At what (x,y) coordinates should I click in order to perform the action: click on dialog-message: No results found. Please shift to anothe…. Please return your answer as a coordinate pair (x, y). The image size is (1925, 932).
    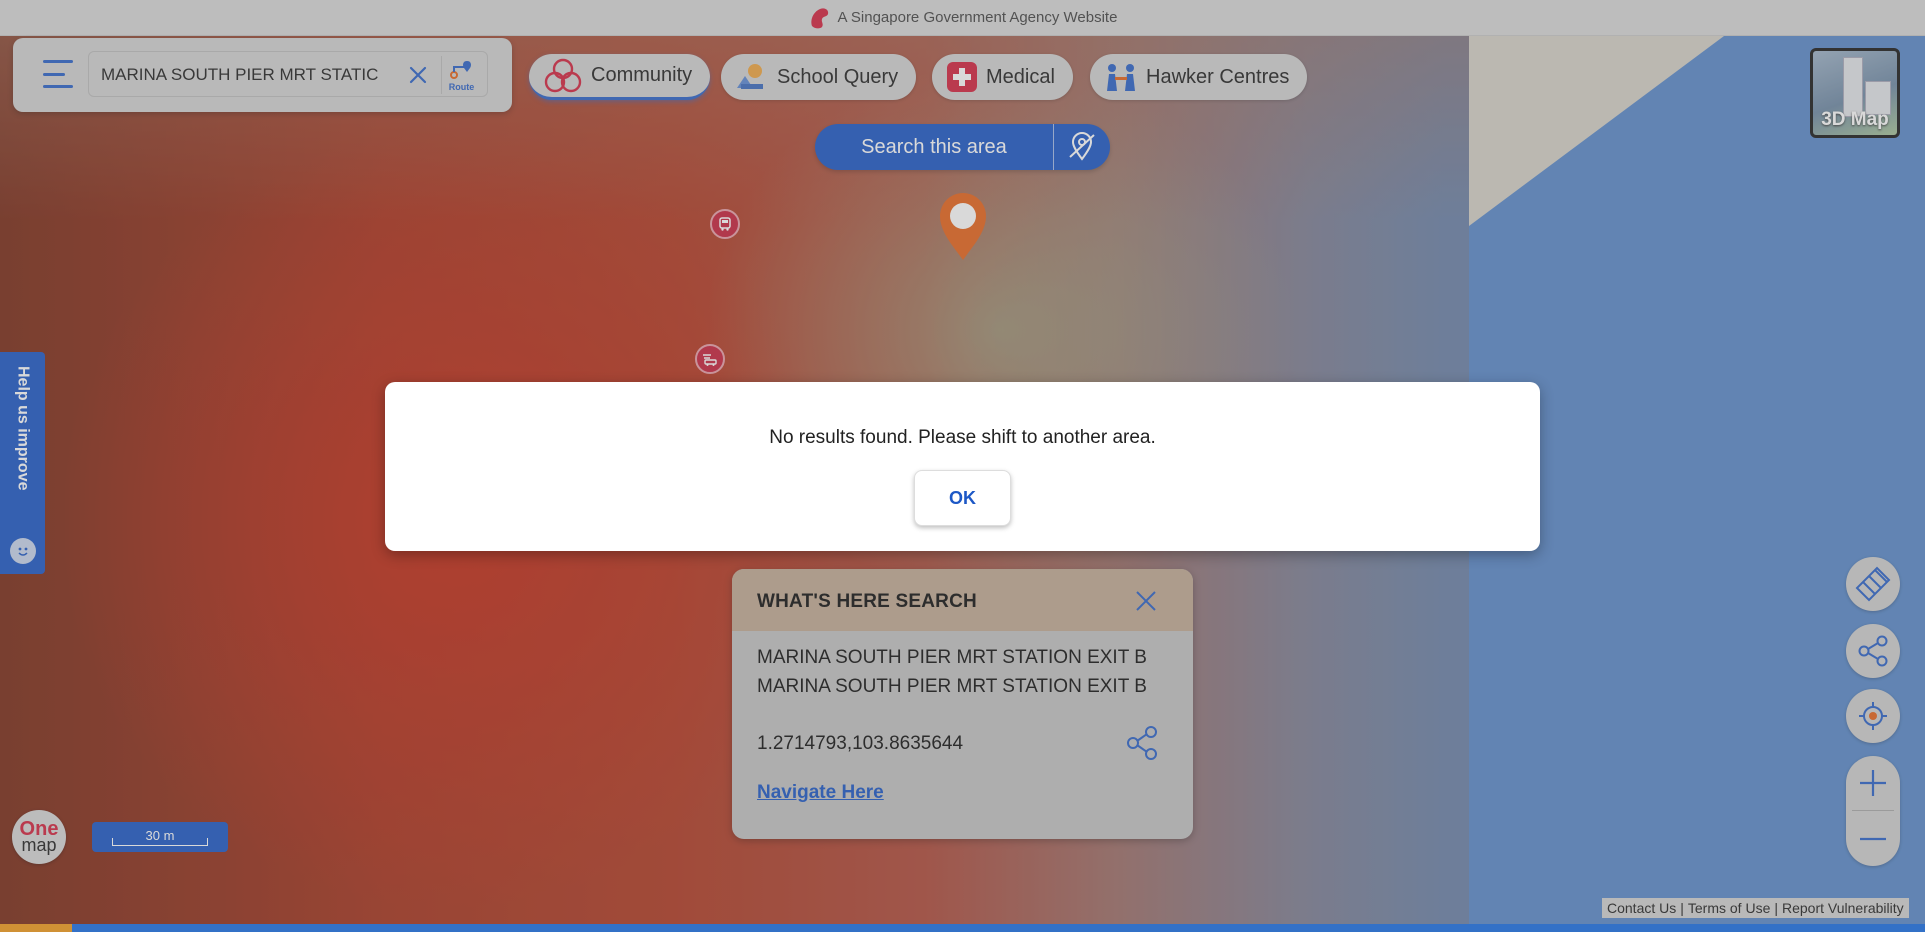
    Looking at the image, I should click on (962, 437).